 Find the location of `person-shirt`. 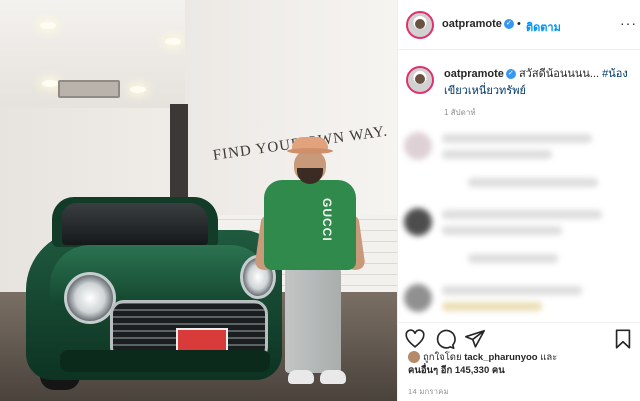

person-shirt is located at coordinates (310, 225).